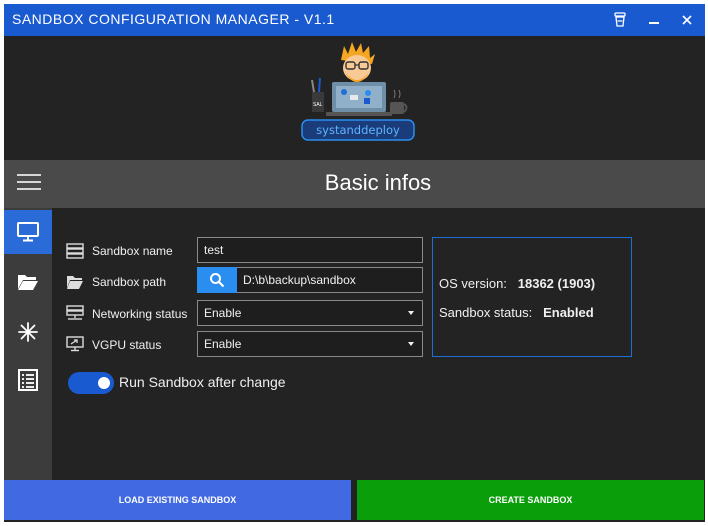 Image resolution: width=708 pixels, height=526 pixels. What do you see at coordinates (75, 344) in the screenshot?
I see `monitor-arrow-icon` at bounding box center [75, 344].